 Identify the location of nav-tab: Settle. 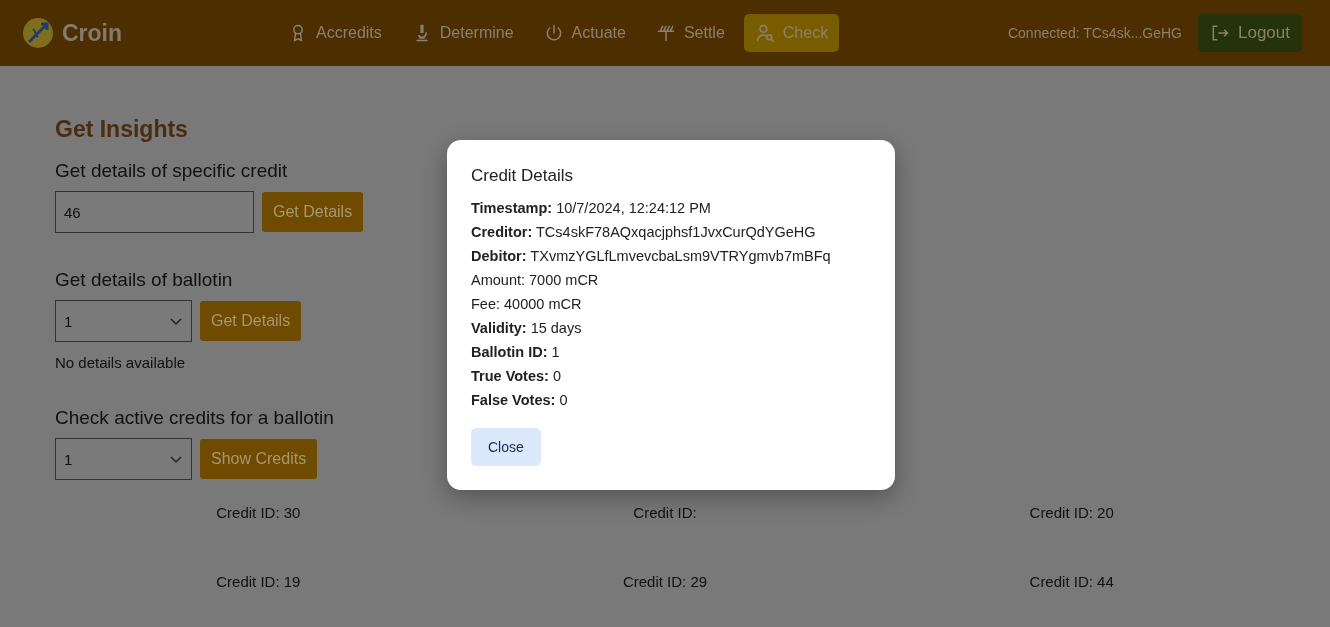
(690, 33).